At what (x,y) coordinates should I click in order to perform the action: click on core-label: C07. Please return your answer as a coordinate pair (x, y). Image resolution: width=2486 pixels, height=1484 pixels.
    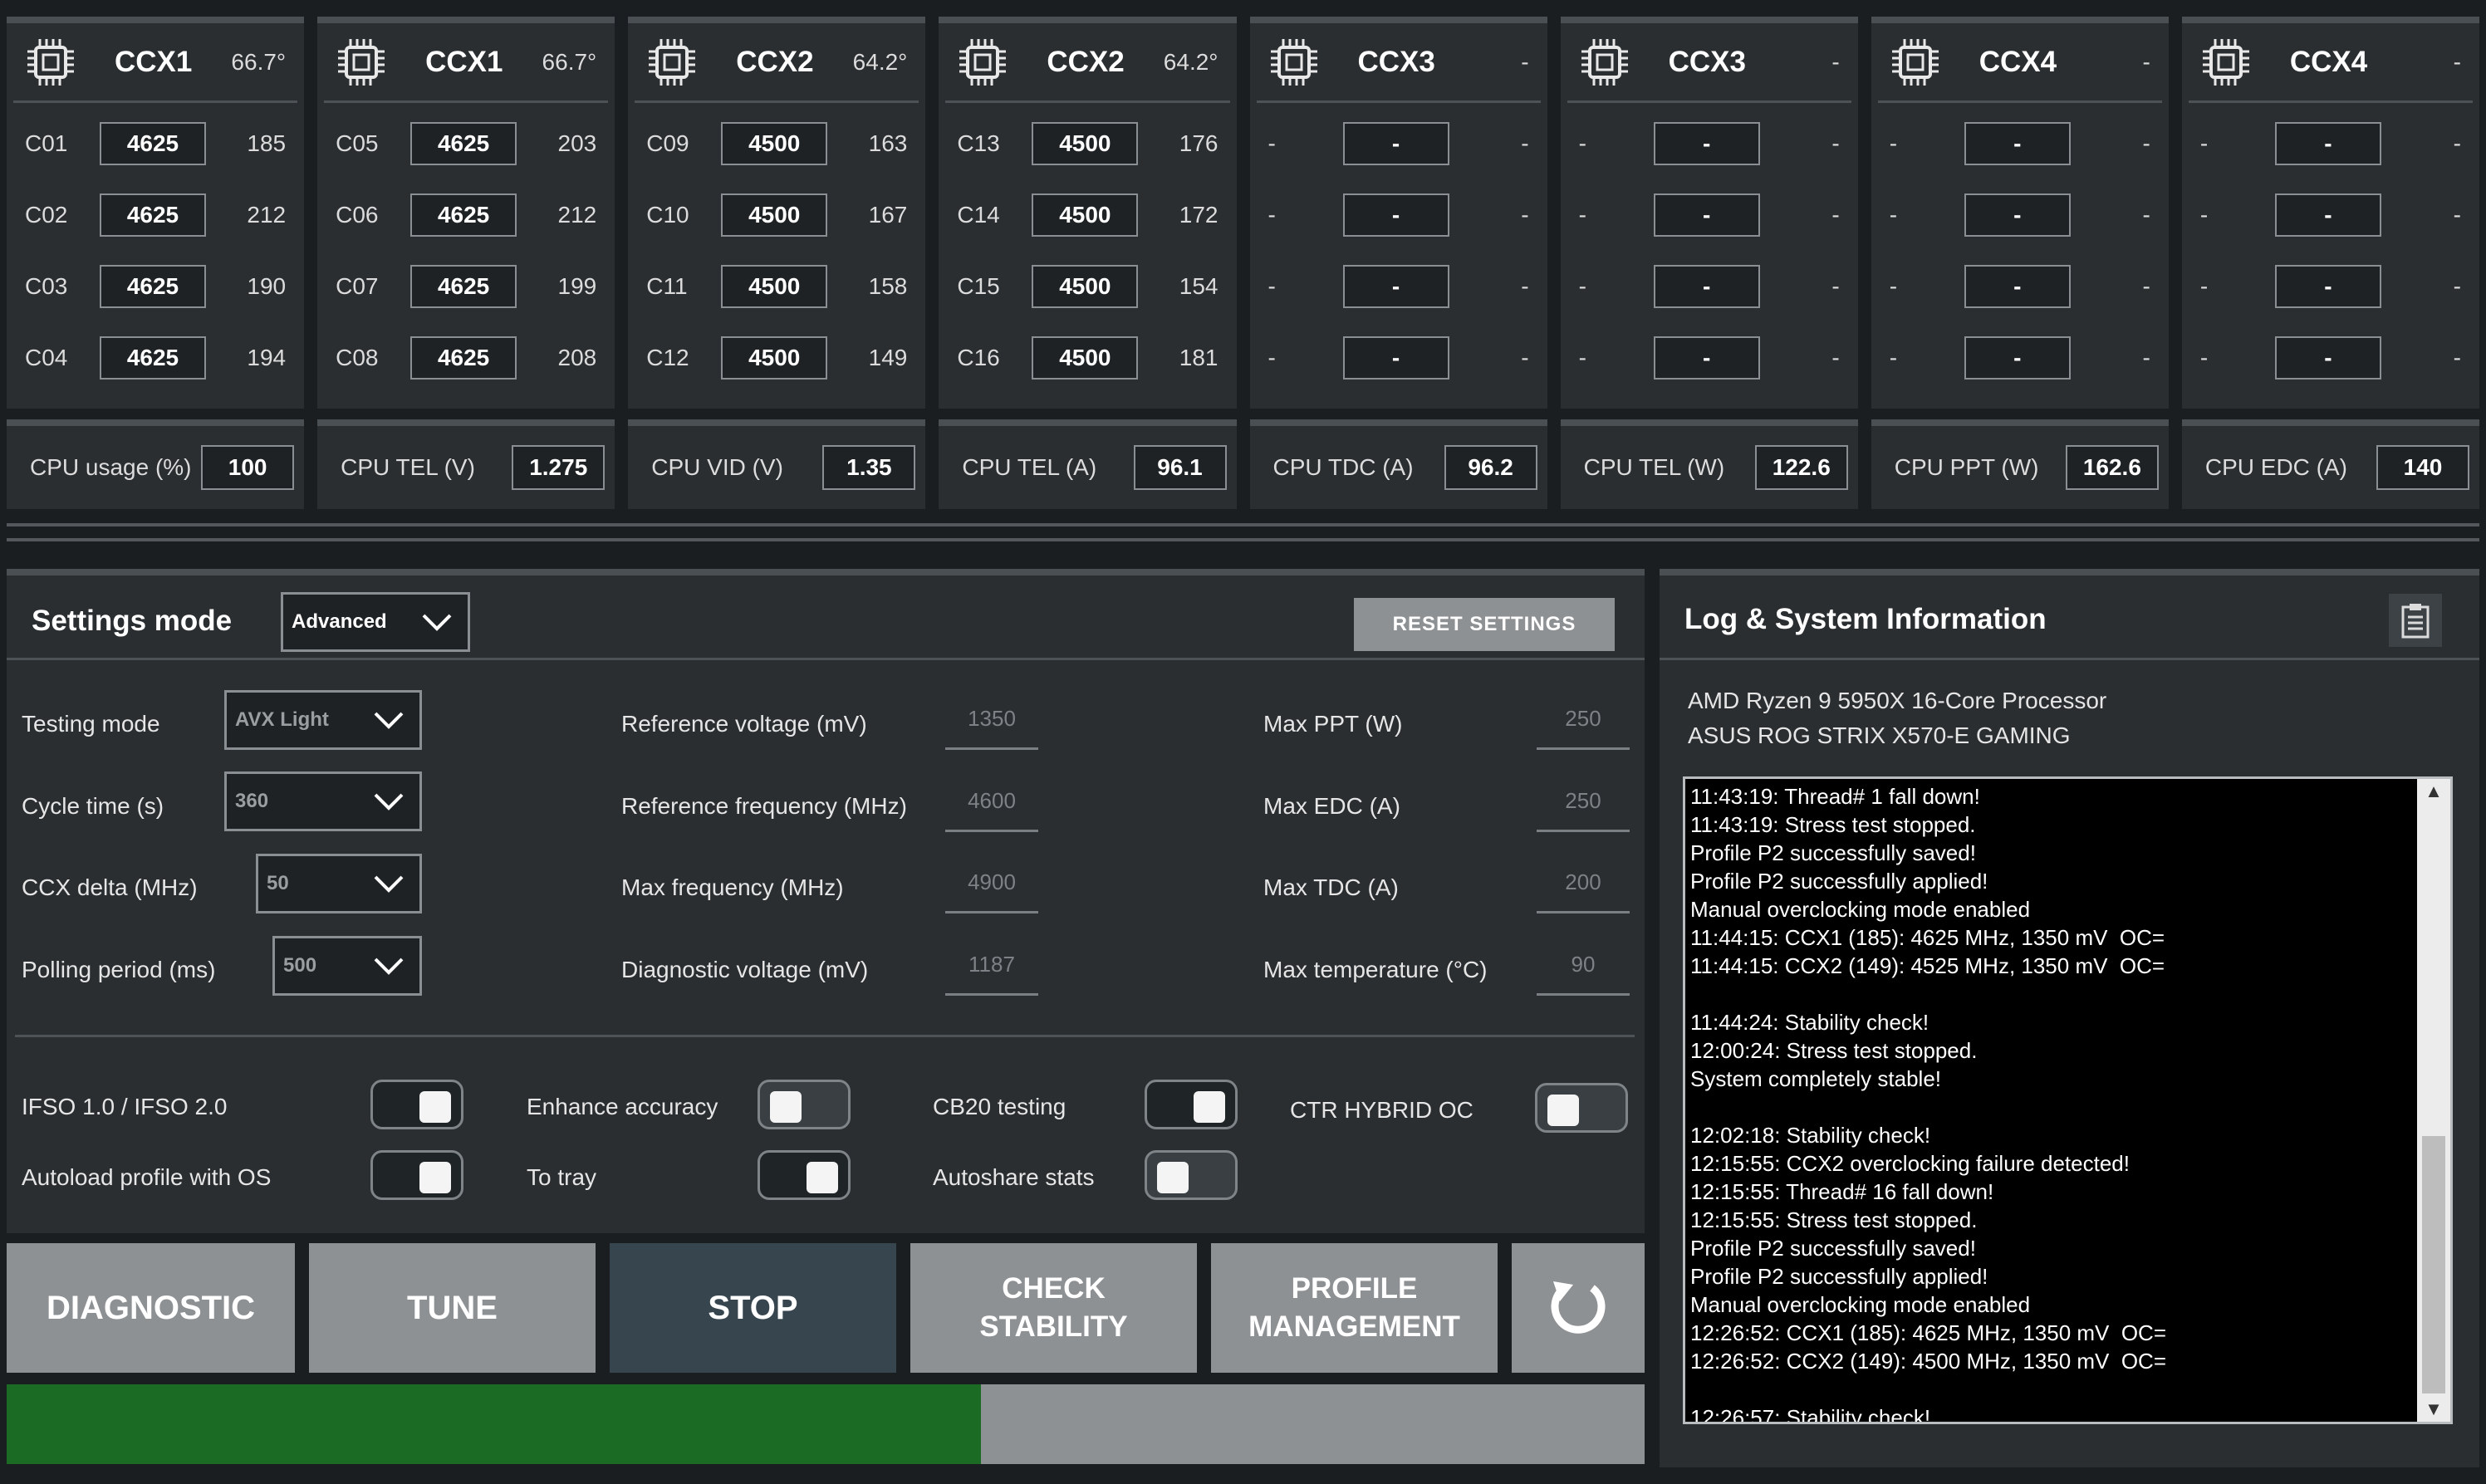
    Looking at the image, I should click on (357, 286).